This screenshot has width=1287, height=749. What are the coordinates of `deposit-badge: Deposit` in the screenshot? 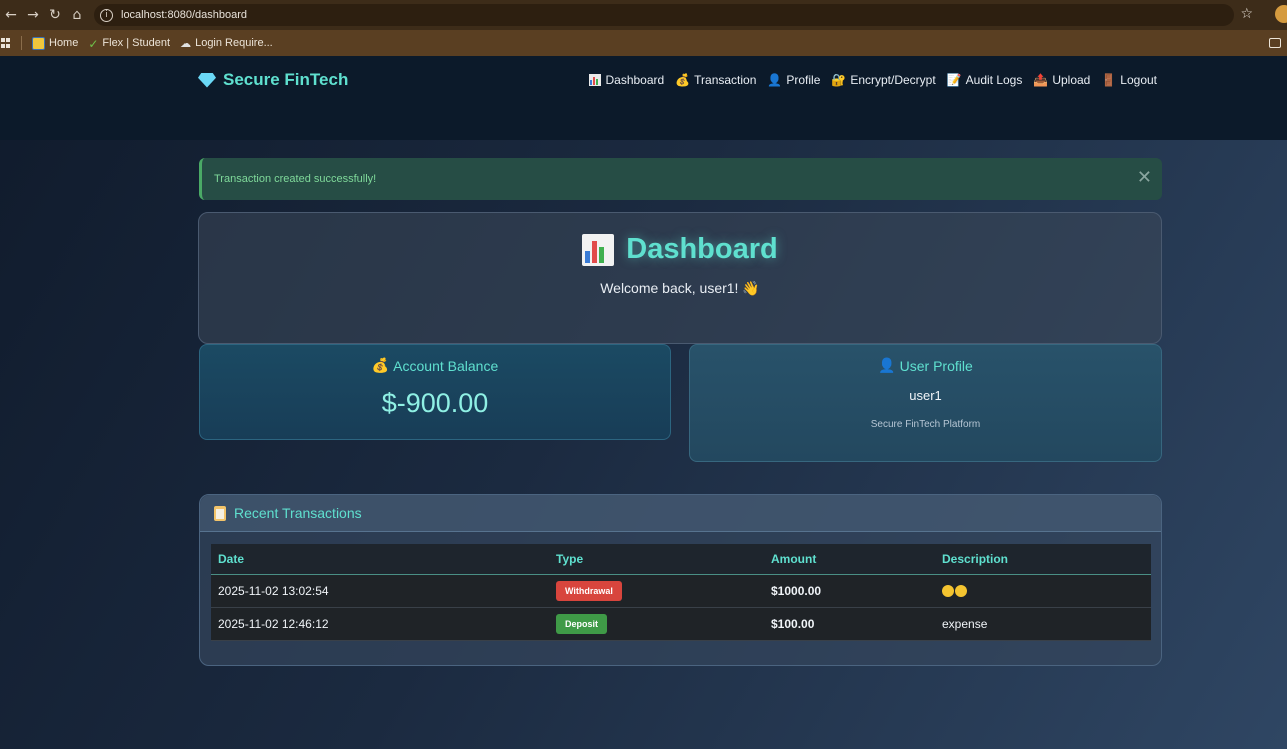 It's located at (582, 623).